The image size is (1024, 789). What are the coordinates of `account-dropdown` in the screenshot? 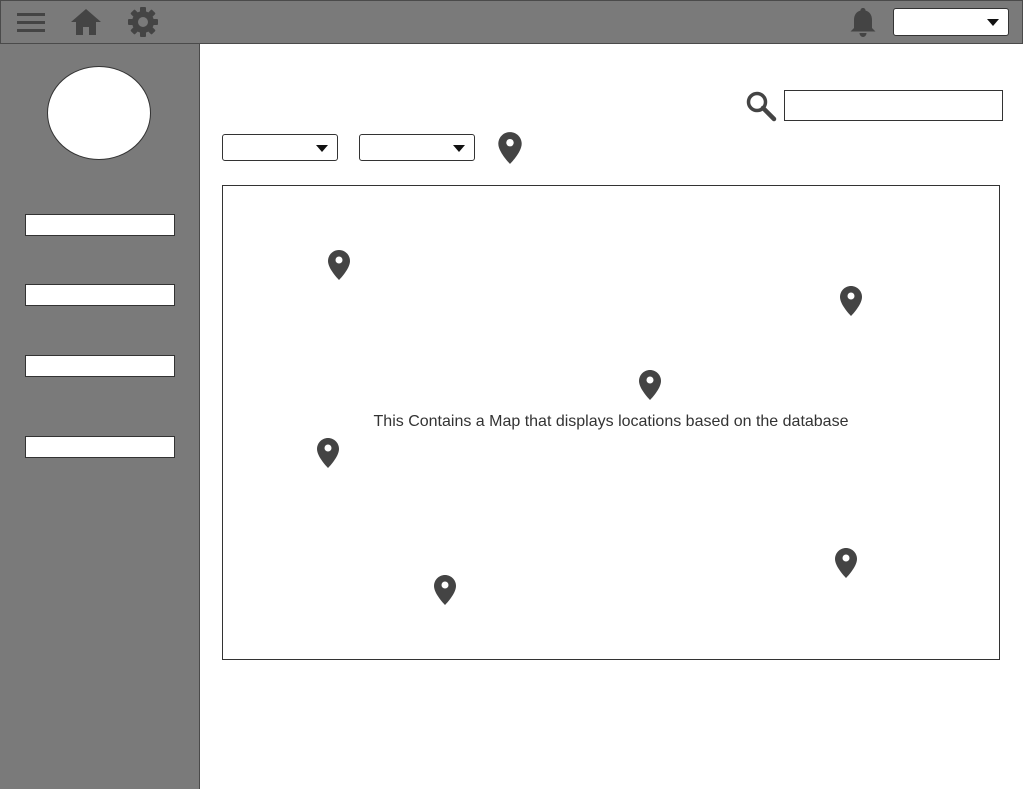 It's located at (951, 22).